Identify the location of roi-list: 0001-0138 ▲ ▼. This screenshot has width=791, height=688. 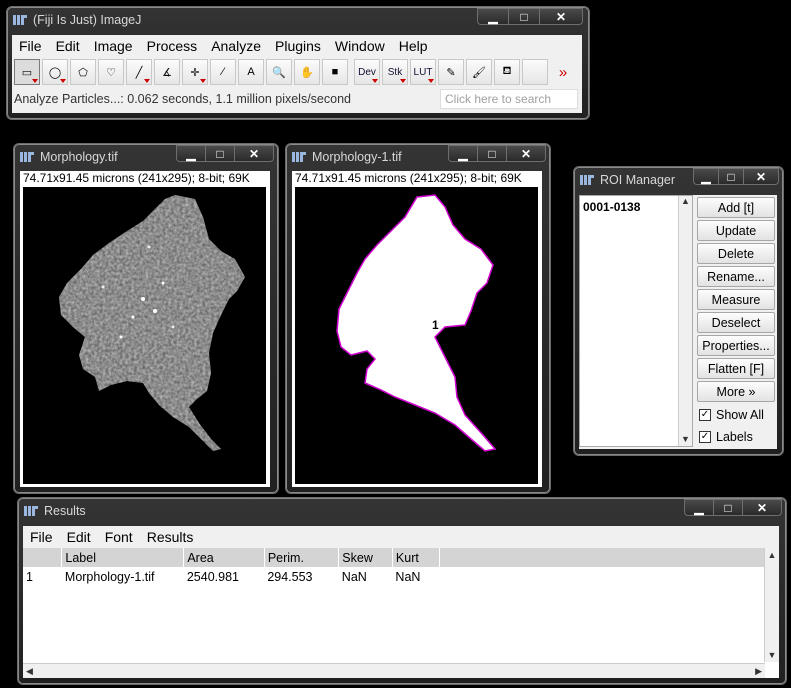
(636, 321).